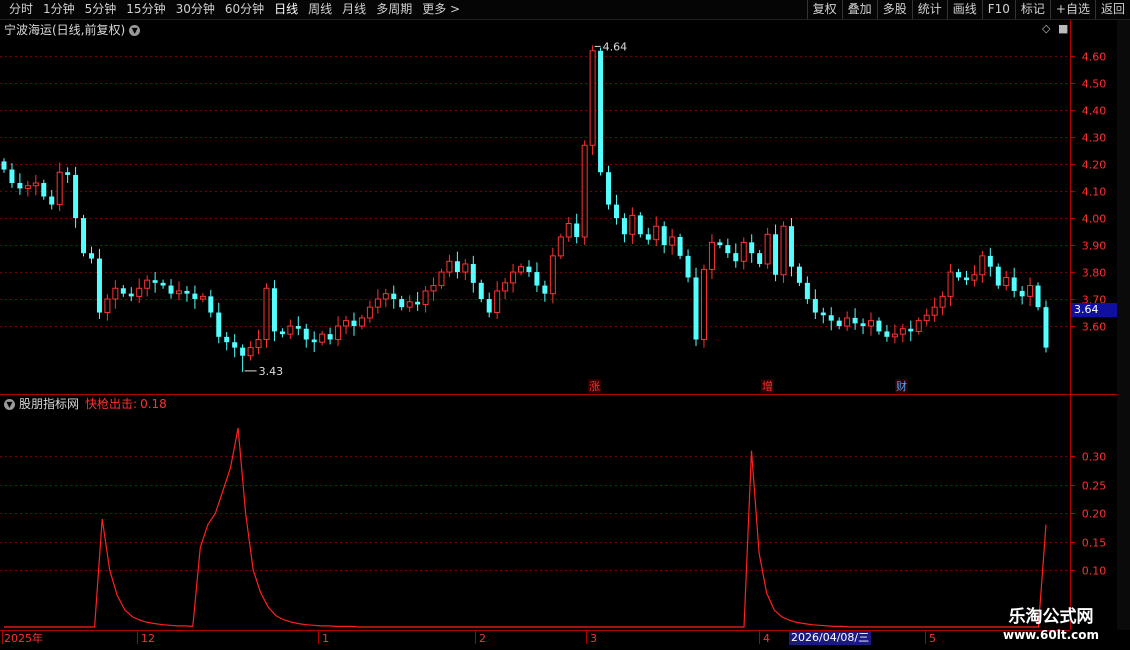 The width and height of the screenshot is (1130, 650). Describe the element at coordinates (1094, 543) in the screenshot. I see `indicator-tick-label: 0.15` at that location.